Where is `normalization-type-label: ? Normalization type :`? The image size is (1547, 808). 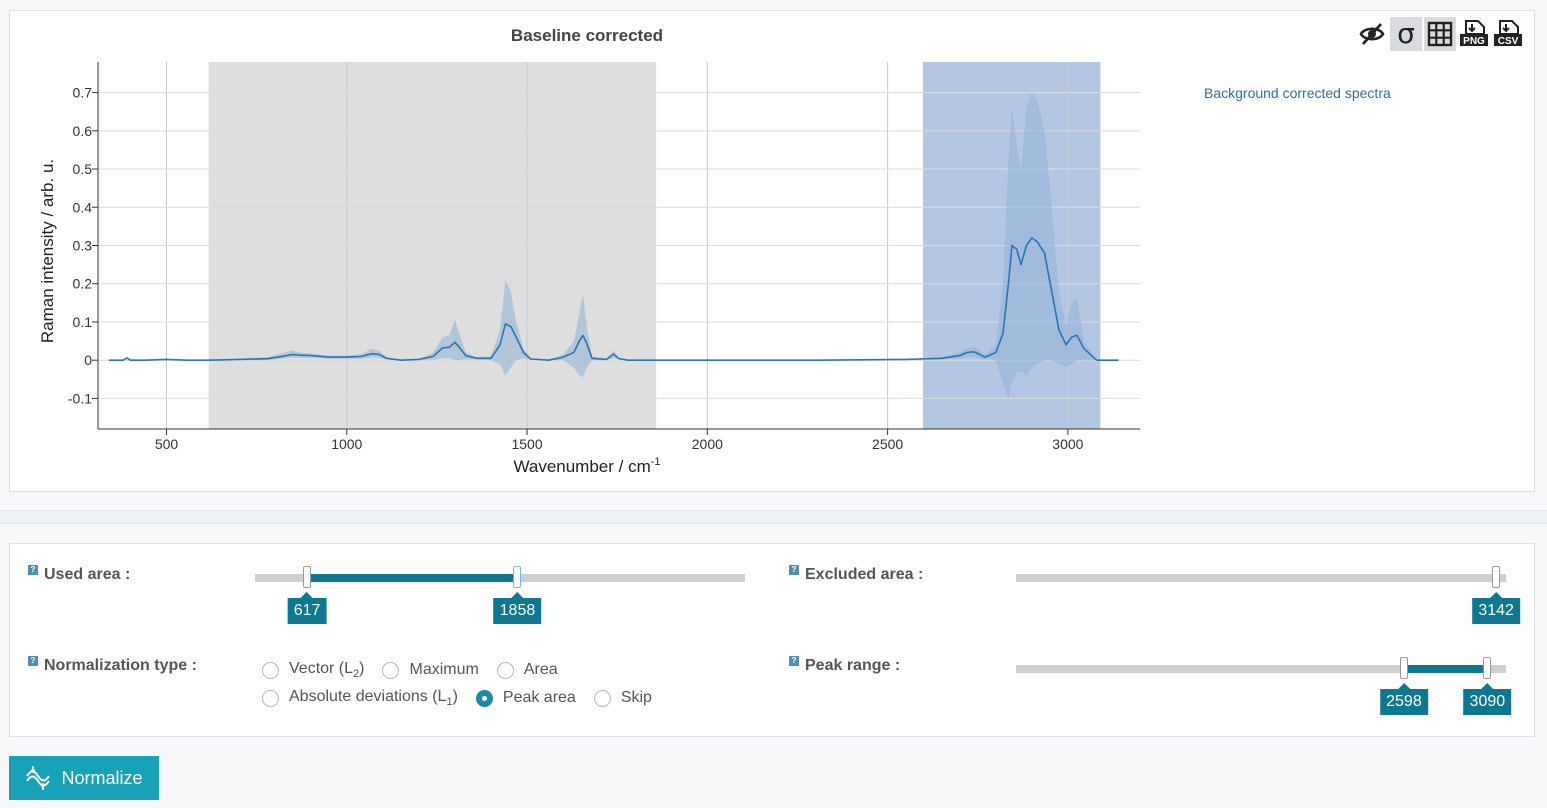 normalization-type-label: ? Normalization type : is located at coordinates (112, 665).